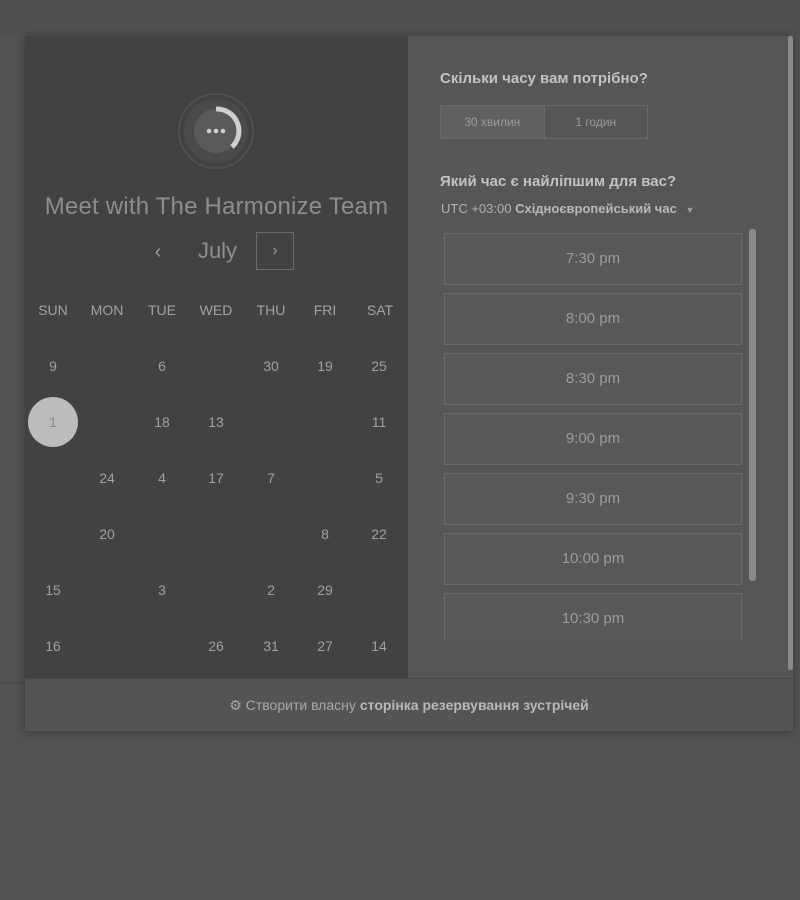 The width and height of the screenshot is (800, 900). What do you see at coordinates (271, 478) in the screenshot?
I see `calendar-day: 7` at bounding box center [271, 478].